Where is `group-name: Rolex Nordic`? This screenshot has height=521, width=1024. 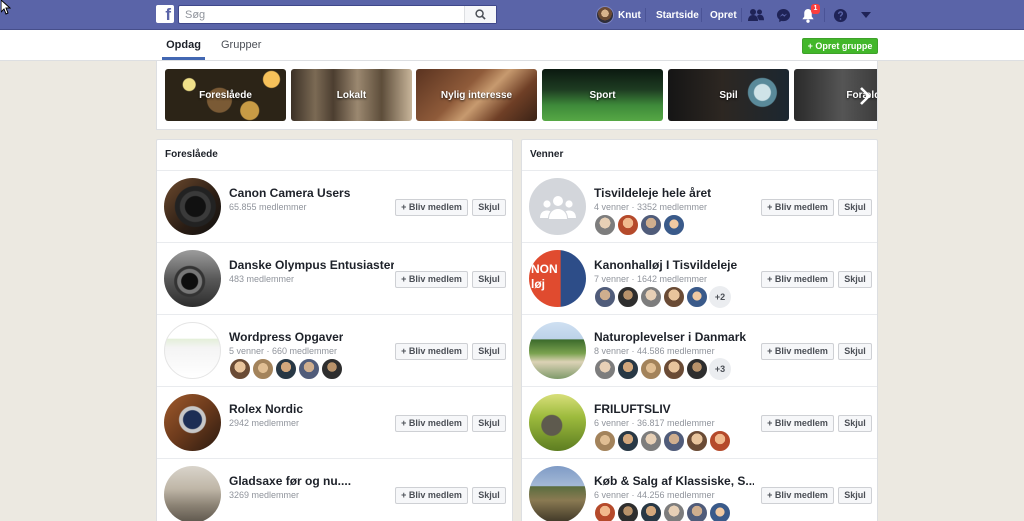
group-name: Rolex Nordic is located at coordinates (266, 409).